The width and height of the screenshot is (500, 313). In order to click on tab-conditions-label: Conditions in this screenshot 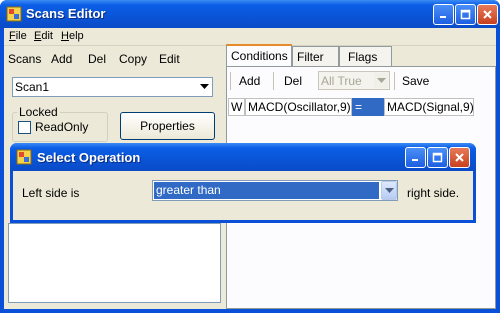, I will do `click(259, 56)`.